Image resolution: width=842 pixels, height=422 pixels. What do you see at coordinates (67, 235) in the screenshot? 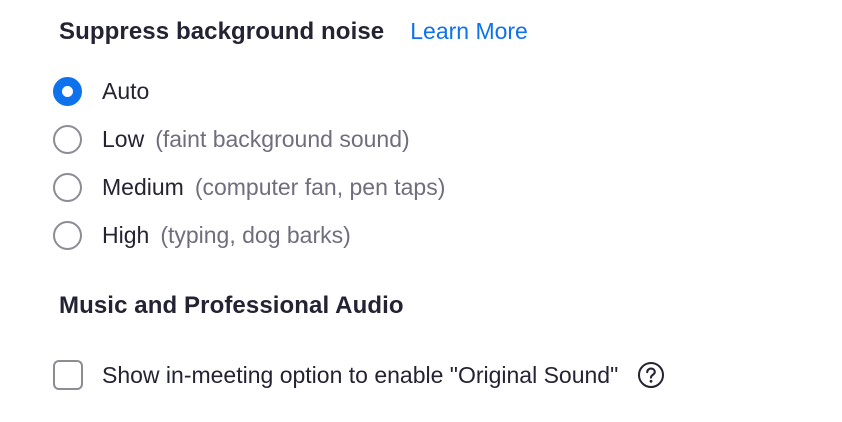
I see `radio-button-high` at bounding box center [67, 235].